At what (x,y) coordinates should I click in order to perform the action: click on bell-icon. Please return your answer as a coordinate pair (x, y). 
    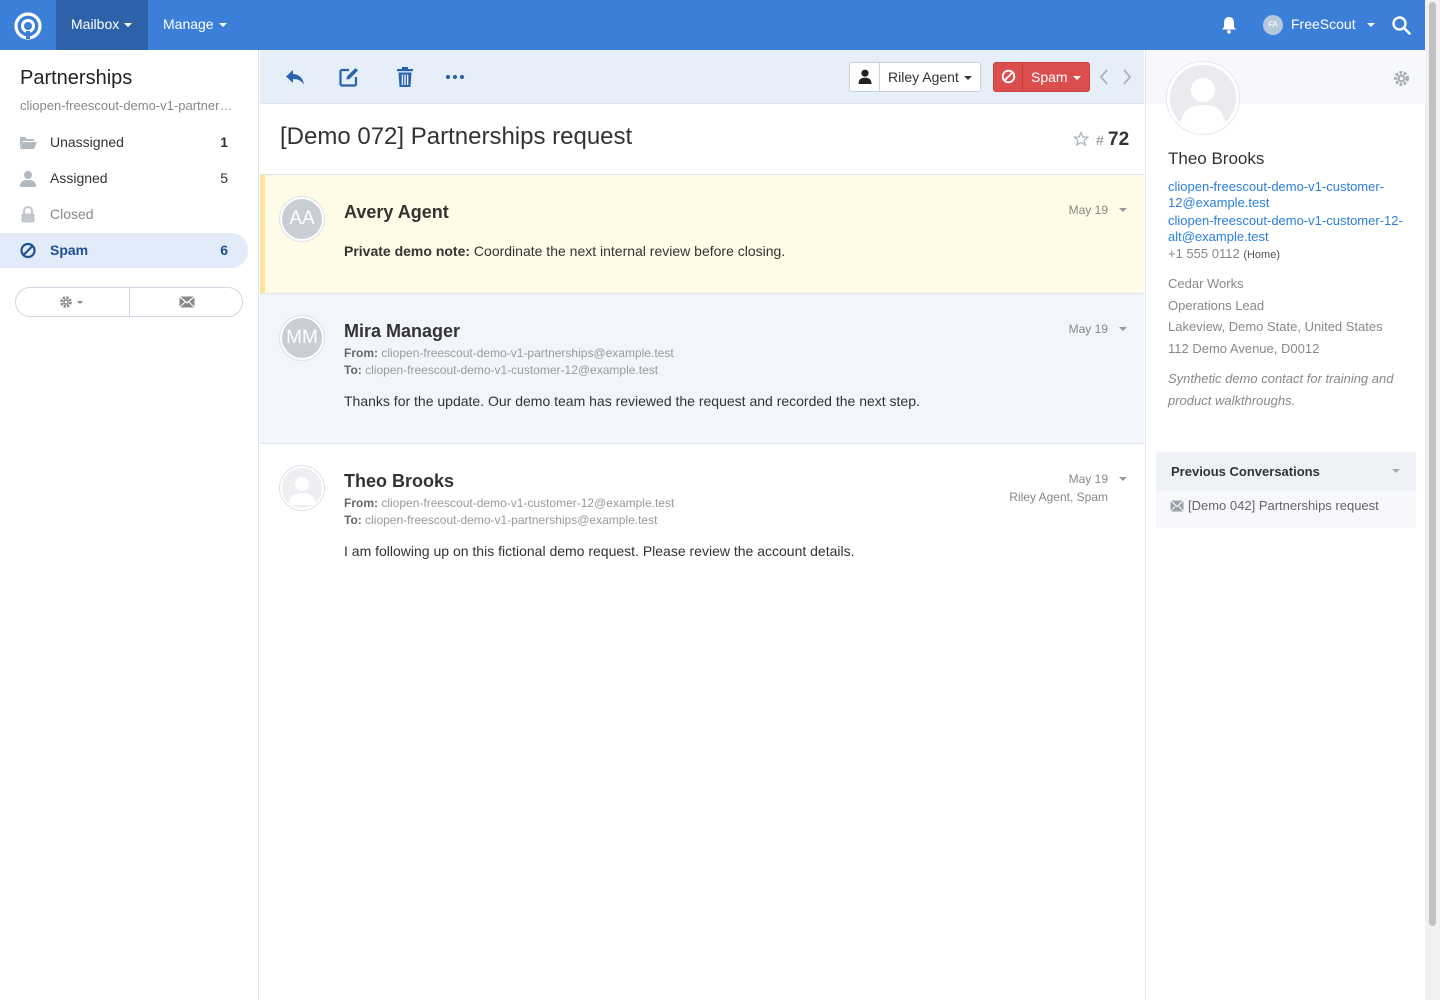
    Looking at the image, I should click on (1229, 25).